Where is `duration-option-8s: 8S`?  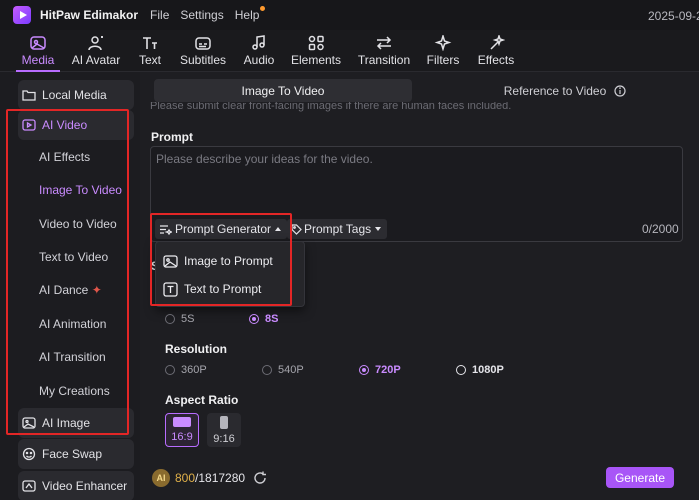 duration-option-8s: 8S is located at coordinates (263, 319).